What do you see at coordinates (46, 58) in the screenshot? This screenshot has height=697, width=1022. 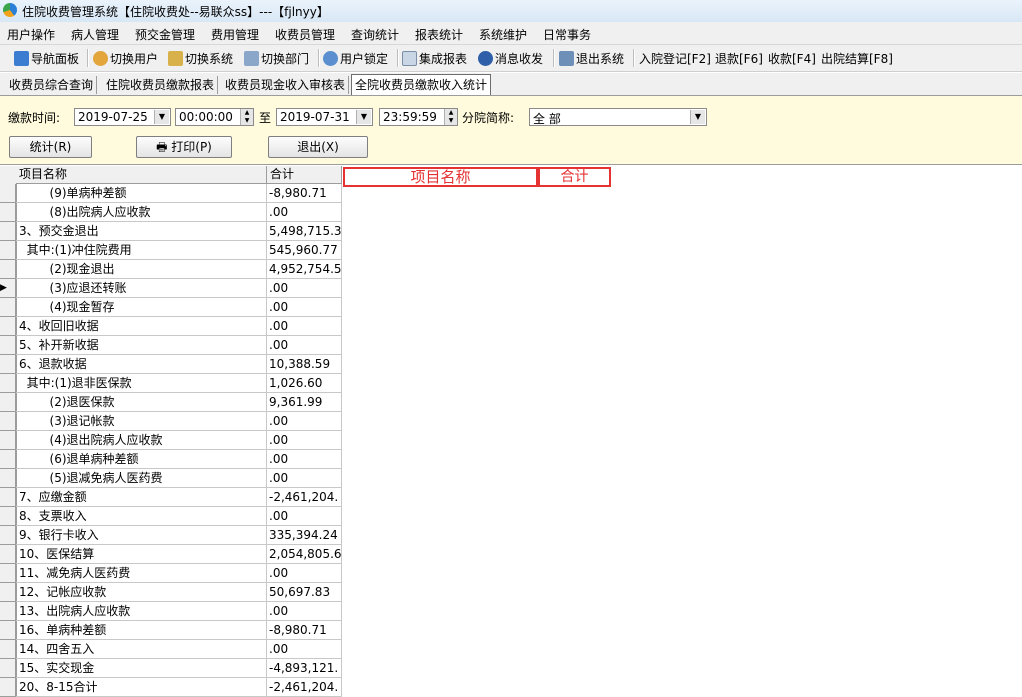 I see `nav-panel-button: 导航面板` at bounding box center [46, 58].